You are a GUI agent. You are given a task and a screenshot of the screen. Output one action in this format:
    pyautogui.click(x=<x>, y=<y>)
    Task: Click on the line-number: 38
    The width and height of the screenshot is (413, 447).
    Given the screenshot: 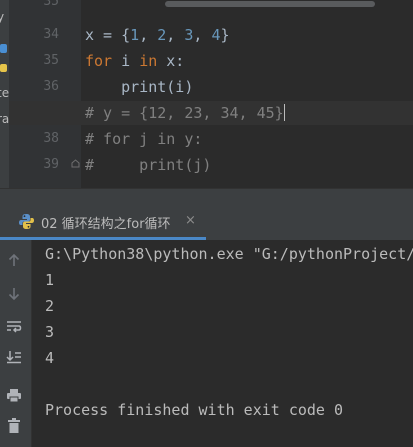 What is the action you would take?
    pyautogui.click(x=51, y=138)
    